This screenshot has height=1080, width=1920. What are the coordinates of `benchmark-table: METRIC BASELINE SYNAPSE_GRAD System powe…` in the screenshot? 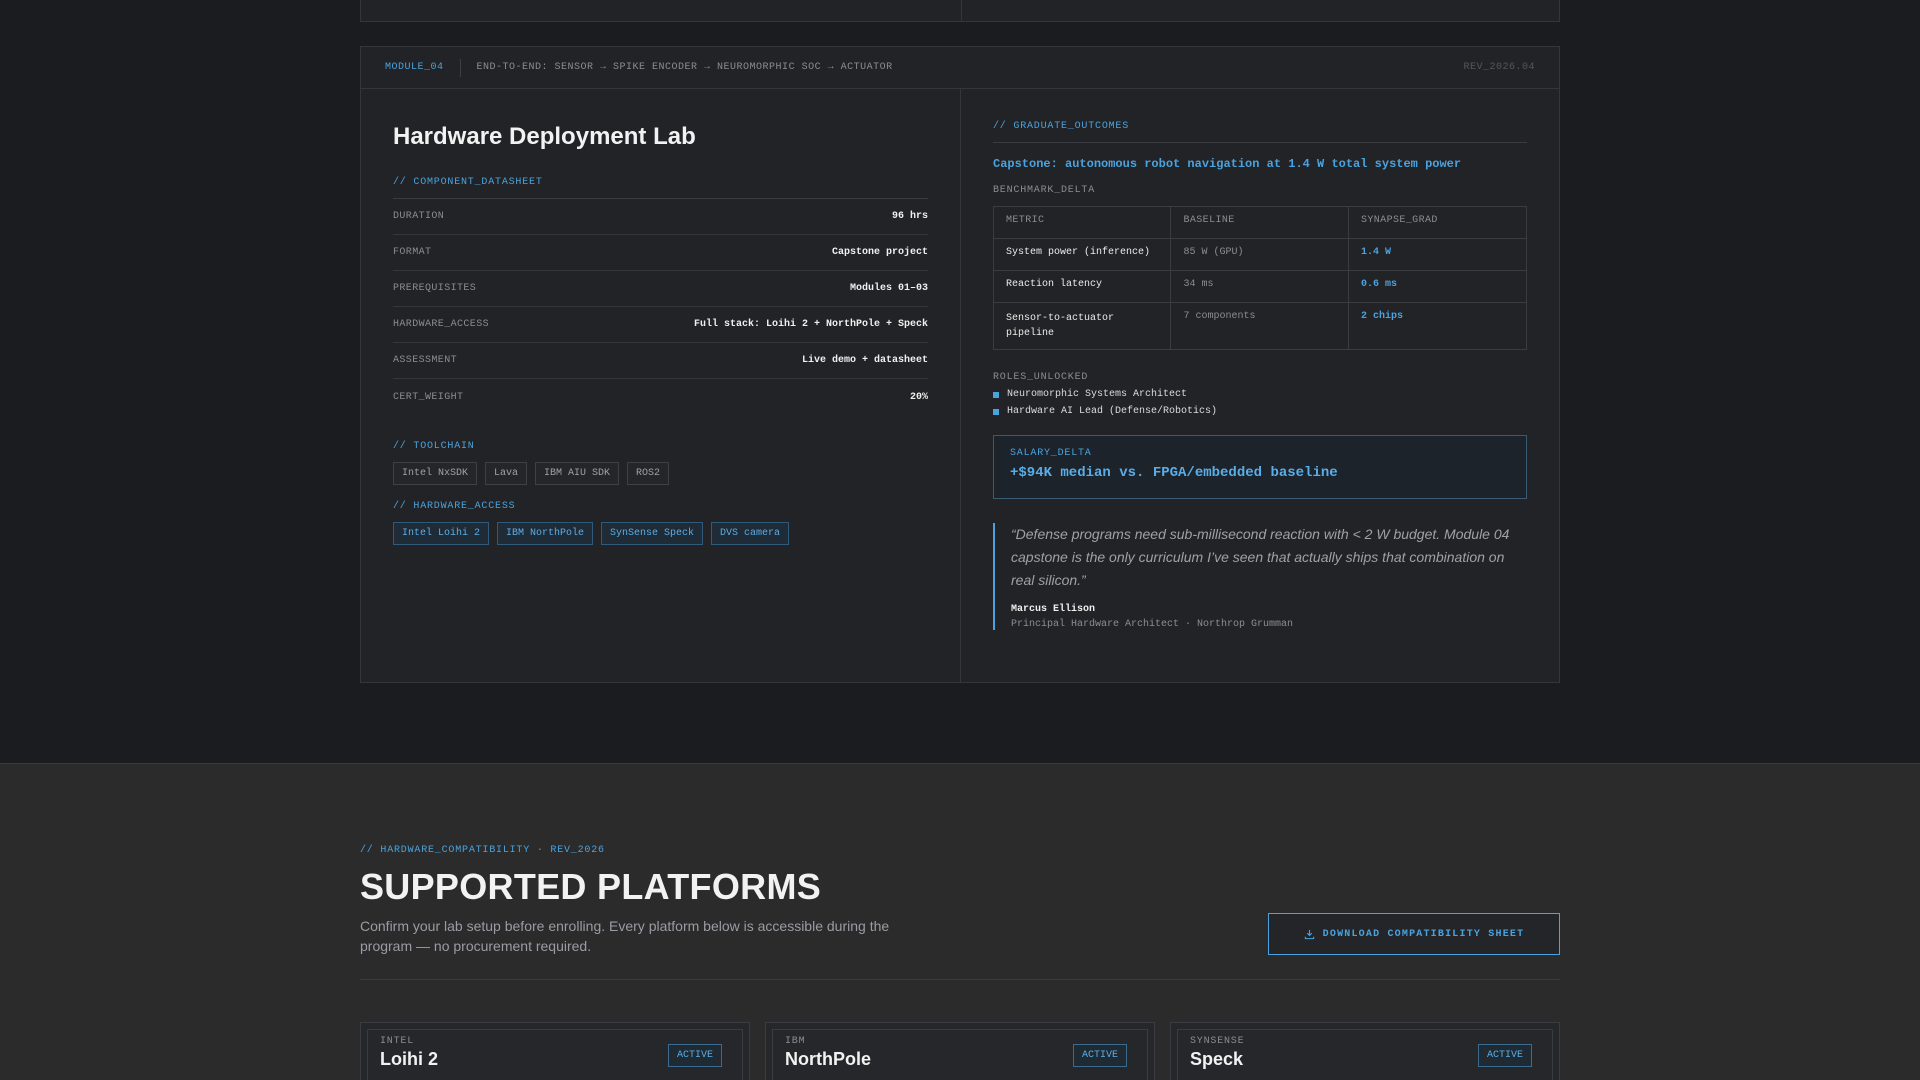 It's located at (1260, 278).